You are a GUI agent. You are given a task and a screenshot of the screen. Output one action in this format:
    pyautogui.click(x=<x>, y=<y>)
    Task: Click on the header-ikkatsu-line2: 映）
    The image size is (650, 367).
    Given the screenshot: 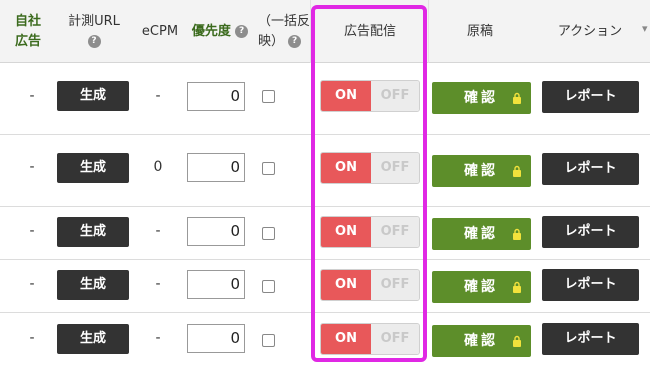 What is the action you would take?
    pyautogui.click(x=271, y=41)
    